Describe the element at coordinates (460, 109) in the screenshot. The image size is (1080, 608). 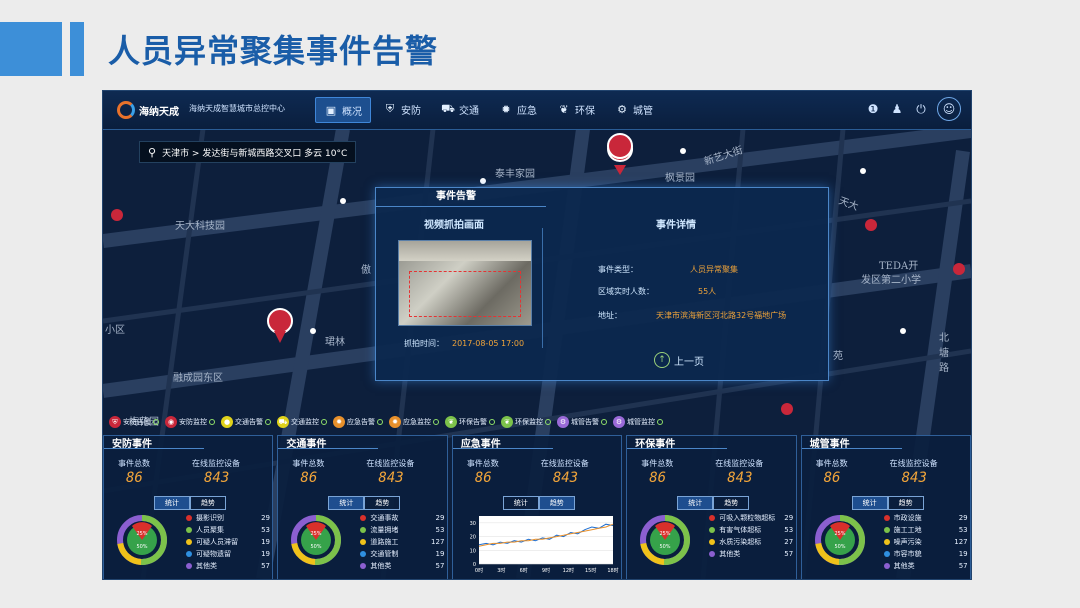
I see `nav-traffic: ⛟ 交通` at that location.